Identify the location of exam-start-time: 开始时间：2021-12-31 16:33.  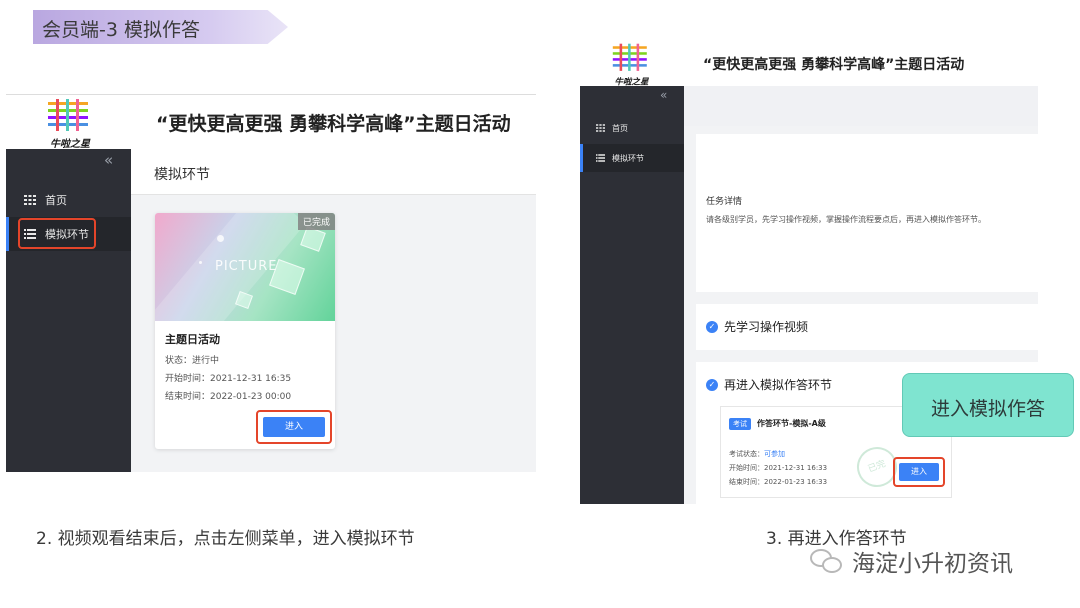
(778, 468).